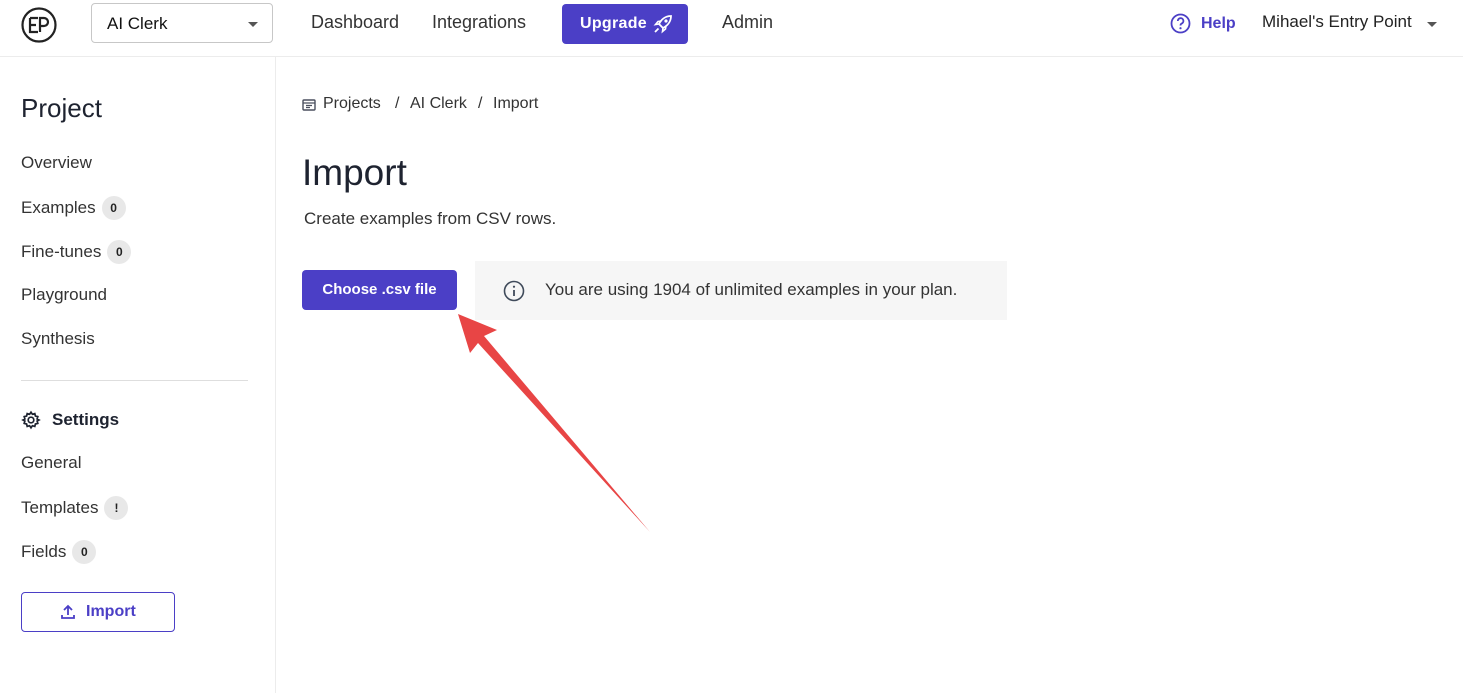 The height and width of the screenshot is (693, 1463). What do you see at coordinates (309, 105) in the screenshot?
I see `projects-icon` at bounding box center [309, 105].